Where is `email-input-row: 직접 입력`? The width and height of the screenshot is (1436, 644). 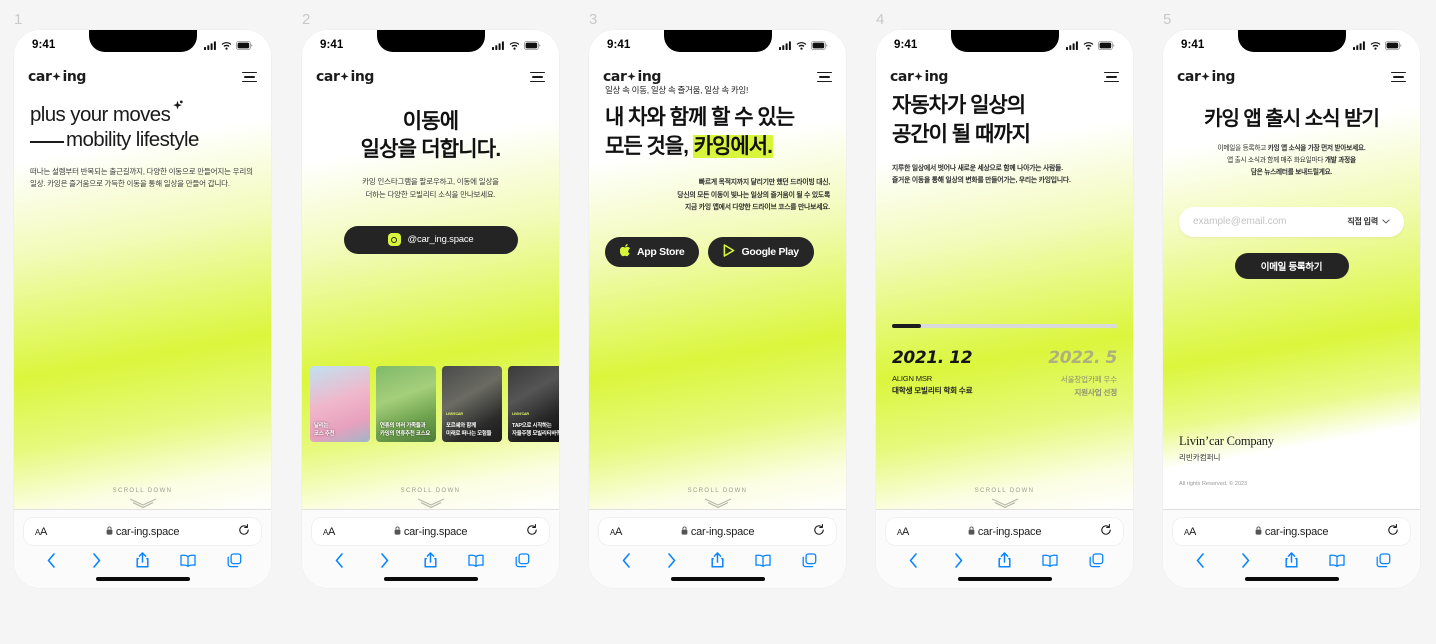
email-input-row: 직접 입력 is located at coordinates (1291, 221).